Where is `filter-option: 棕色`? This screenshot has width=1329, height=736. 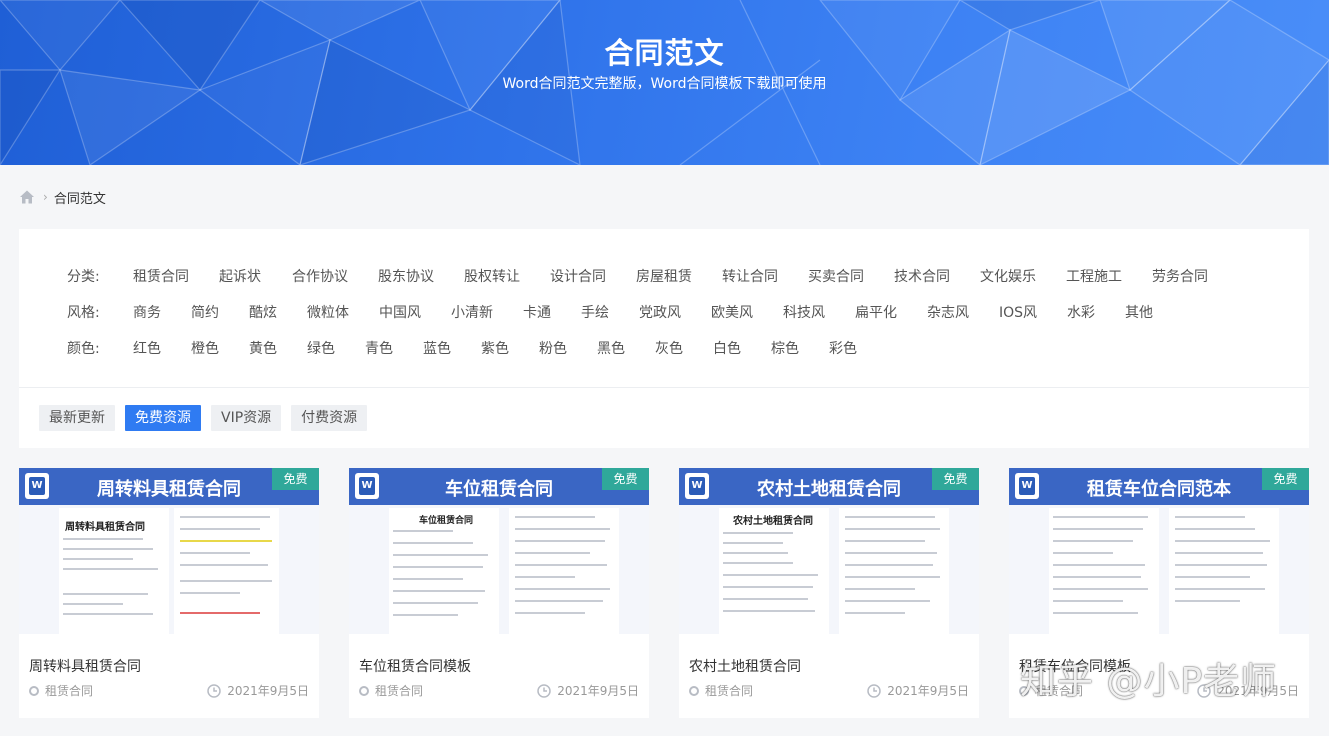 filter-option: 棕色 is located at coordinates (800, 348).